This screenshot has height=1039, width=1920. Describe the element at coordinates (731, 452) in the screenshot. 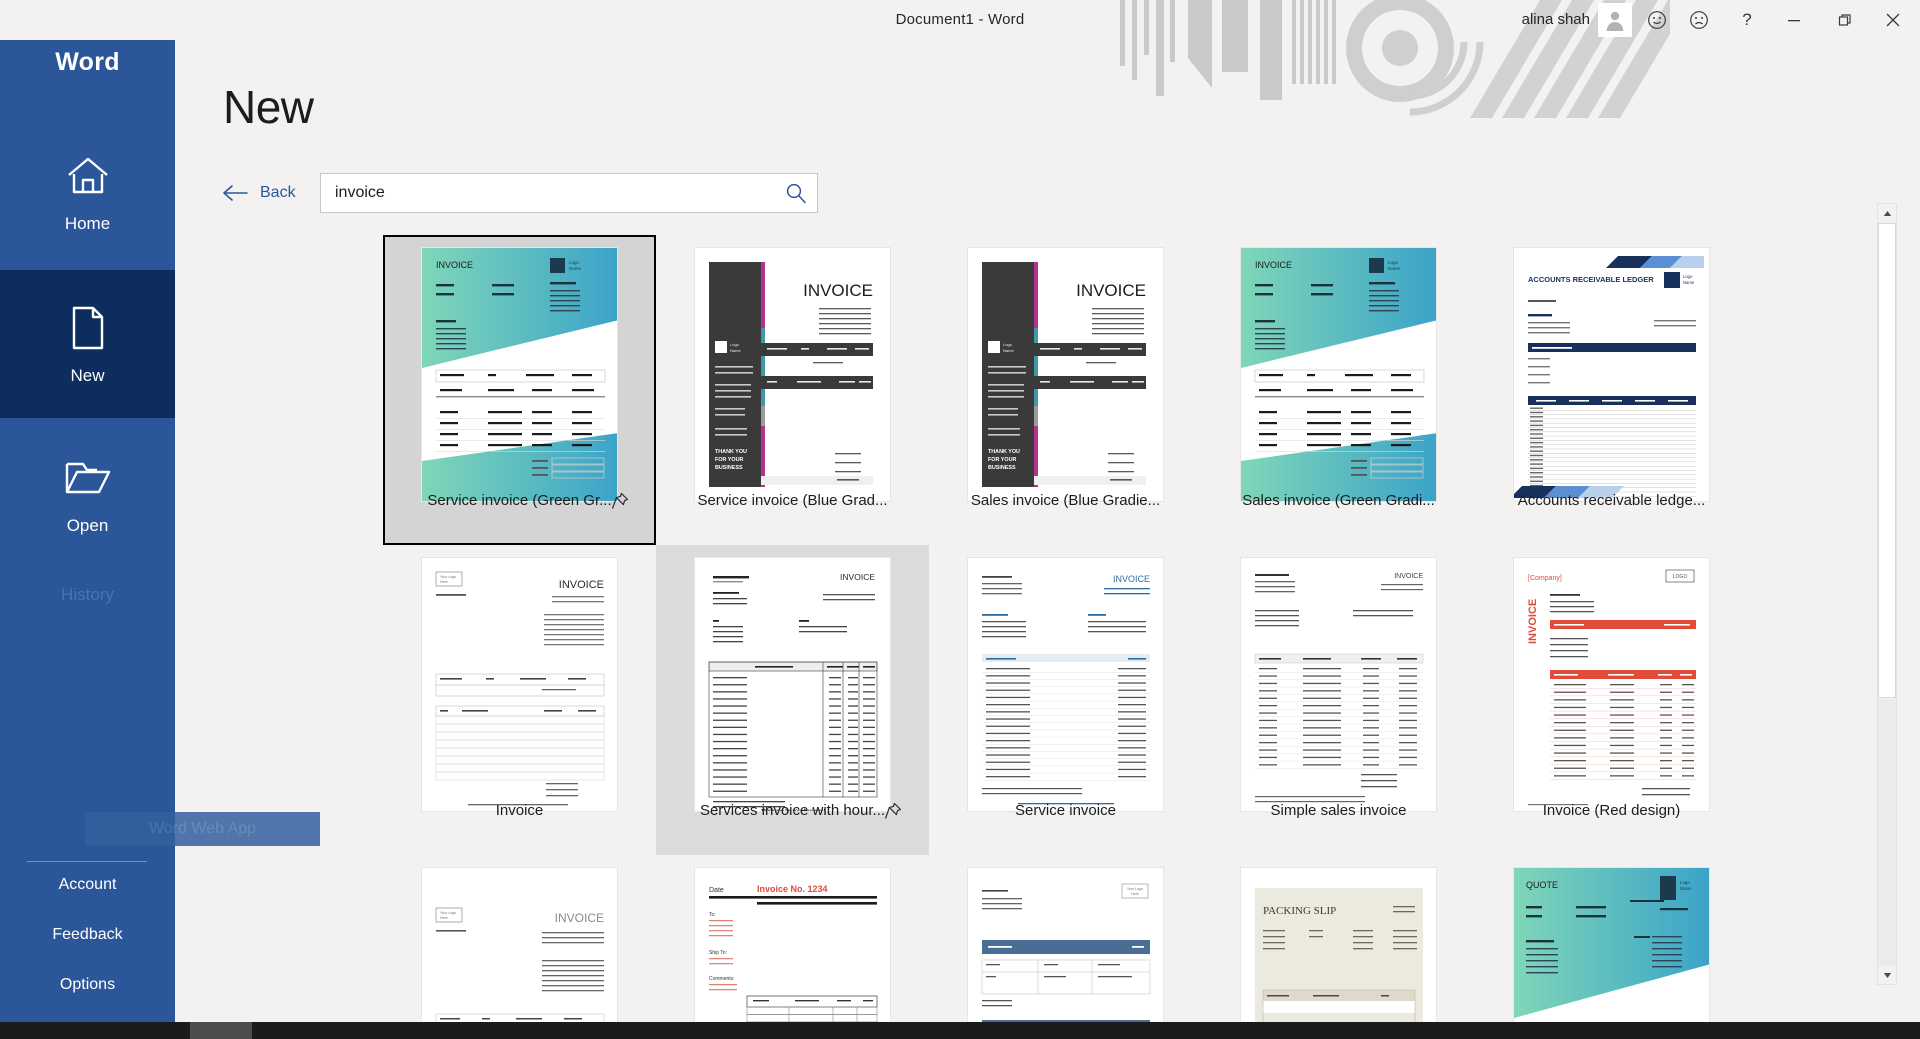

I see `svg-text: THANK YOU` at that location.